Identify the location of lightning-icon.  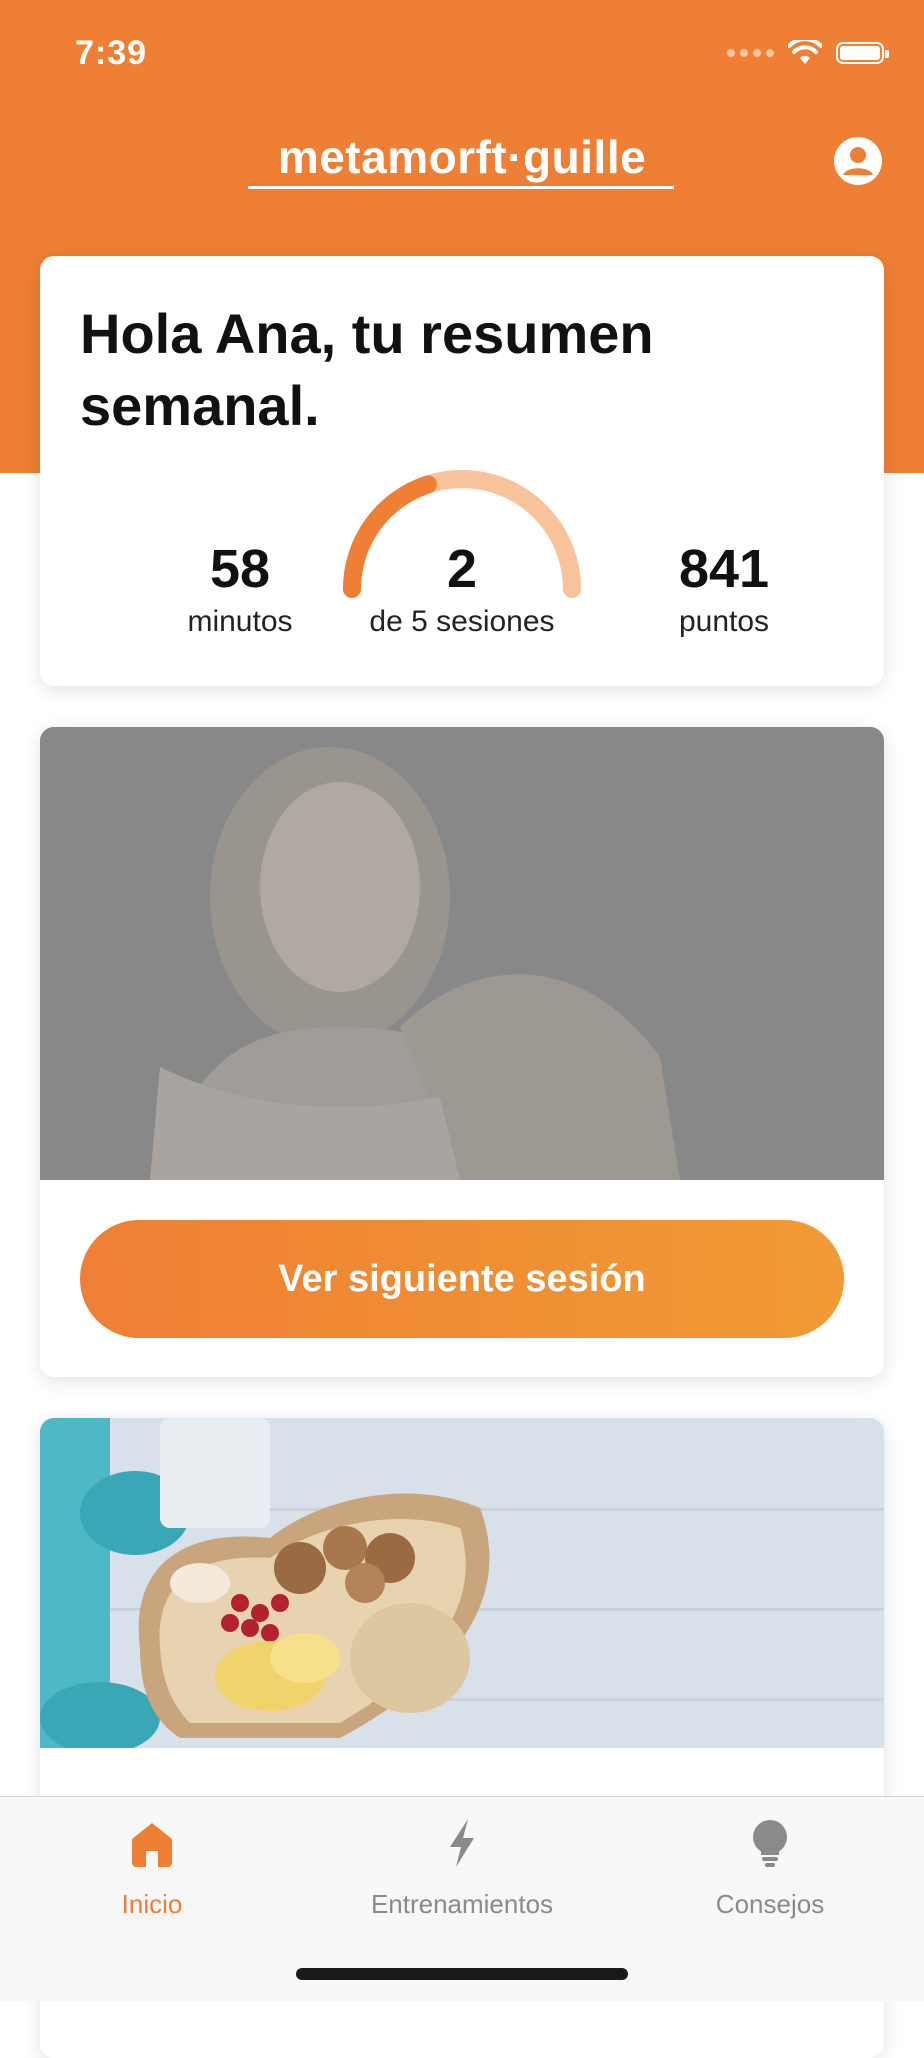
(462, 1843).